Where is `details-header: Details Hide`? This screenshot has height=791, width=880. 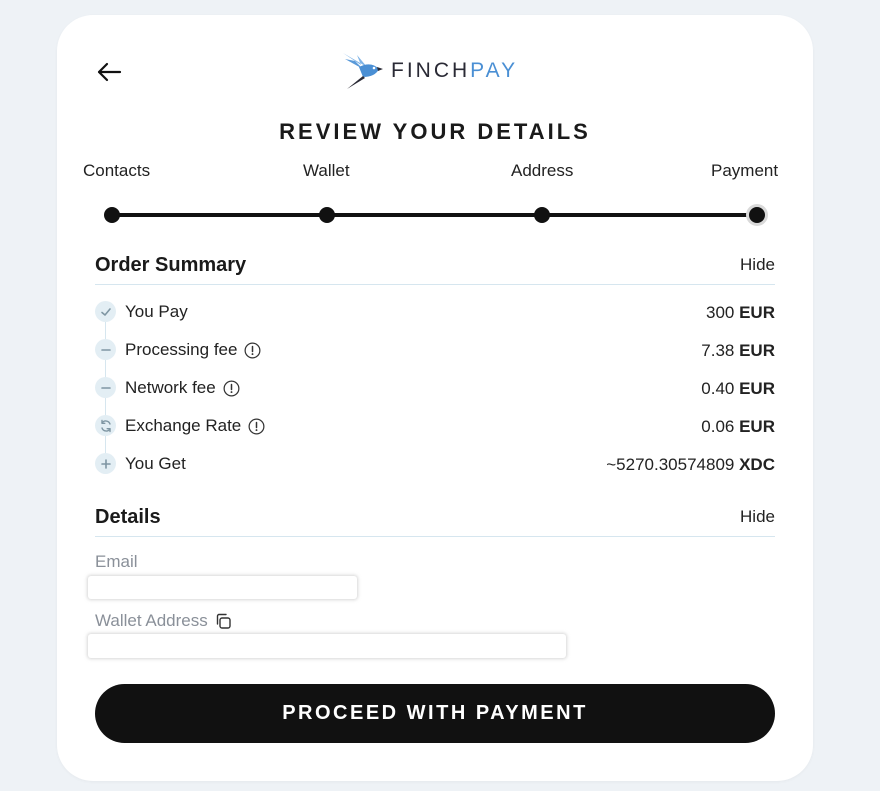 details-header: Details Hide is located at coordinates (435, 521).